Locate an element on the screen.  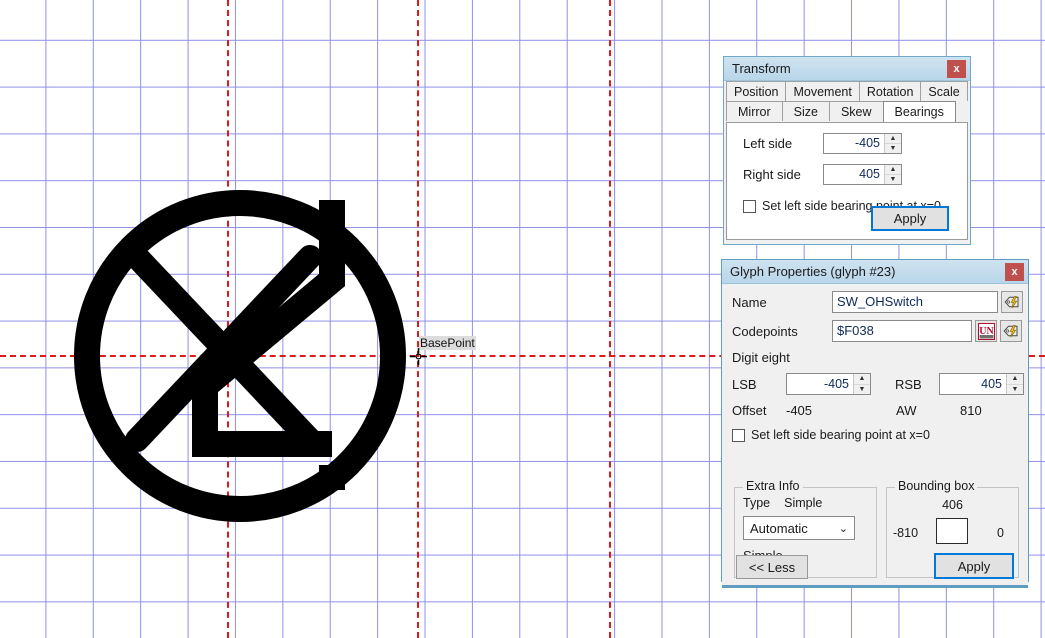
right-side-spin-arrows: ▲ ▼ is located at coordinates (892, 174).